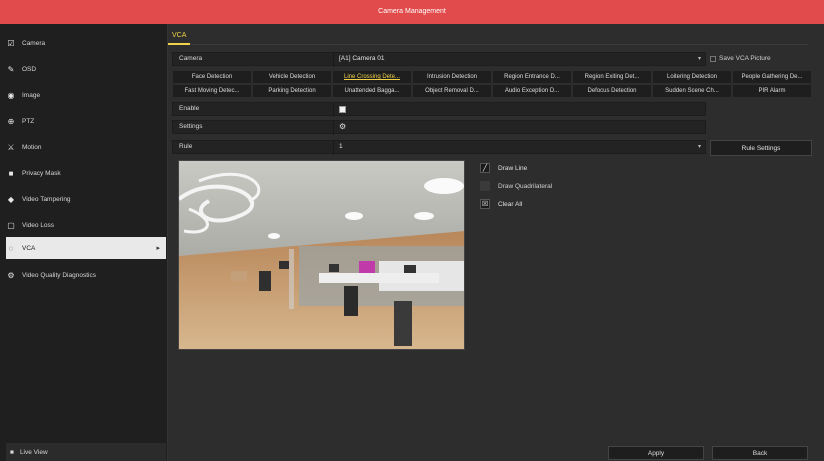 Image resolution: width=824 pixels, height=461 pixels. Describe the element at coordinates (362, 58) in the screenshot. I see `camera-select: [A1] Camera 01` at that location.